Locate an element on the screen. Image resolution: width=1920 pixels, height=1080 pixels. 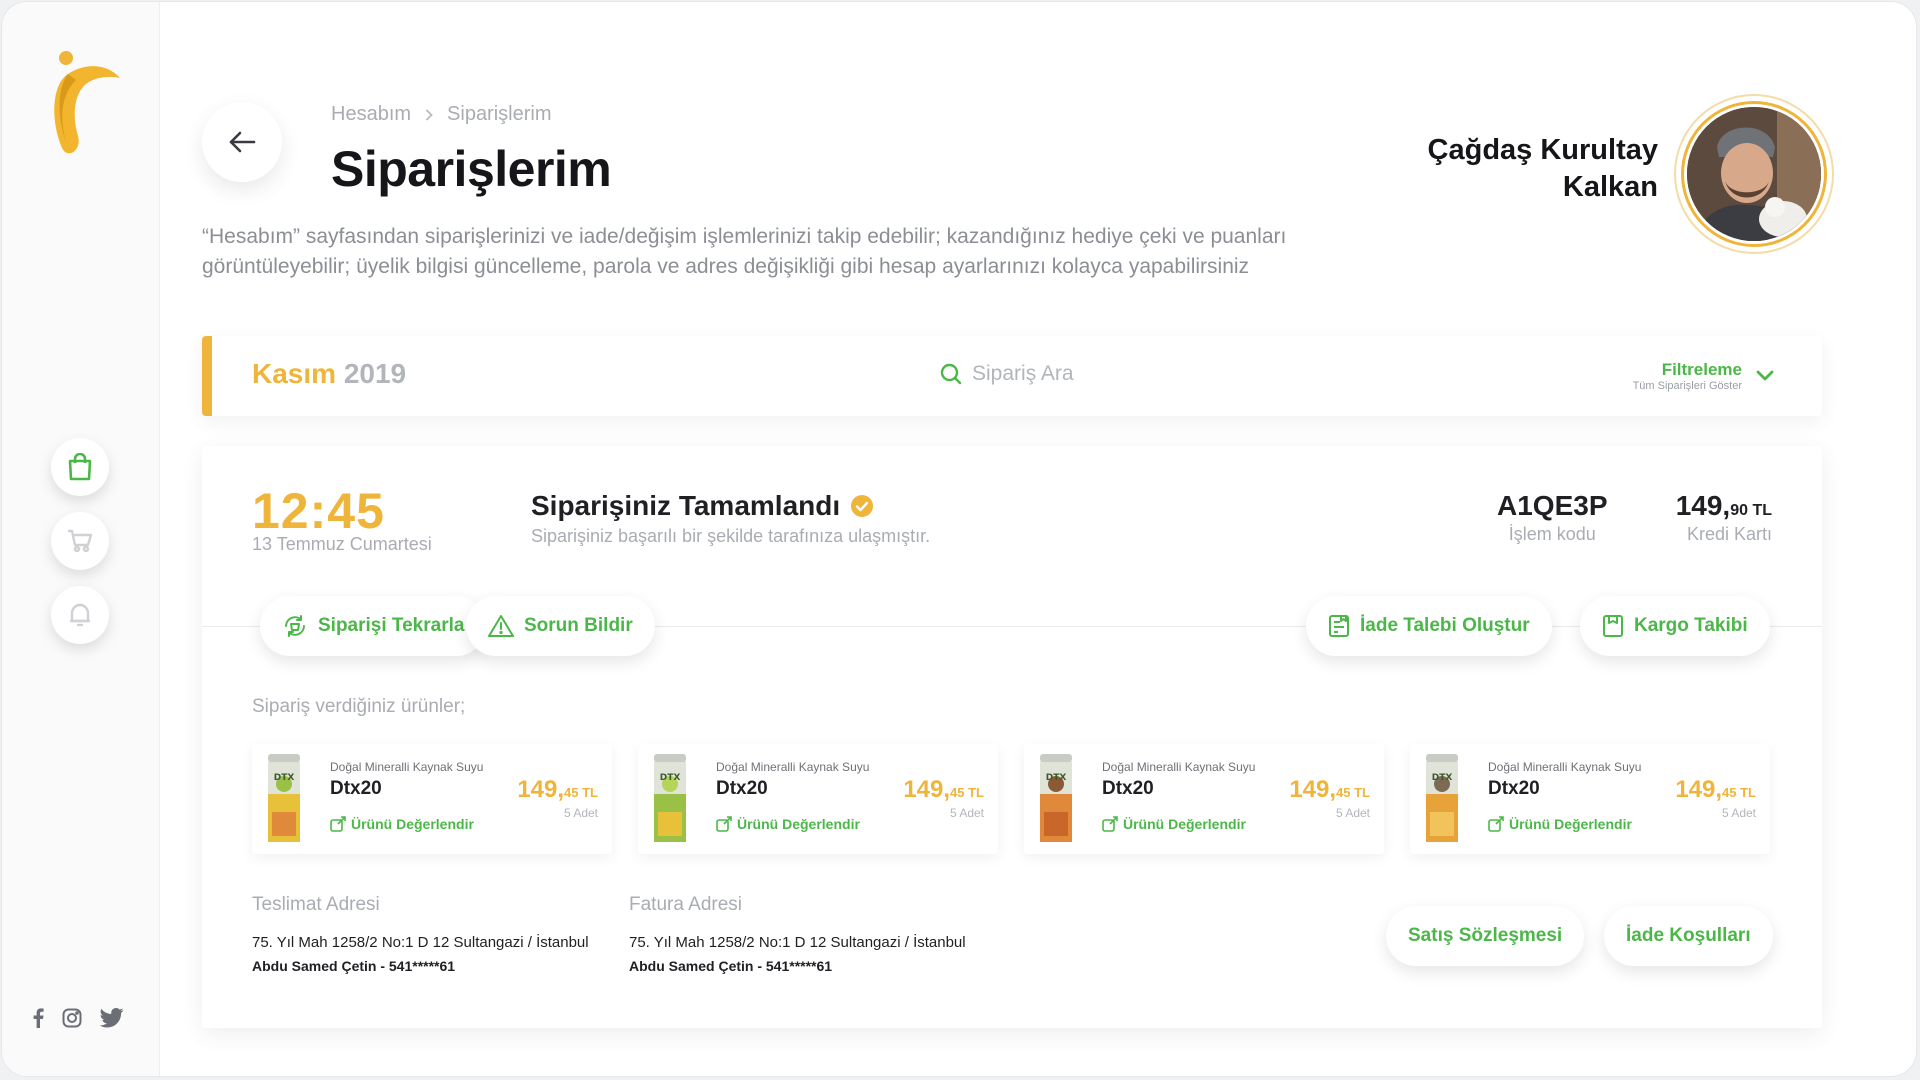
verified-check-icon is located at coordinates (862, 506).